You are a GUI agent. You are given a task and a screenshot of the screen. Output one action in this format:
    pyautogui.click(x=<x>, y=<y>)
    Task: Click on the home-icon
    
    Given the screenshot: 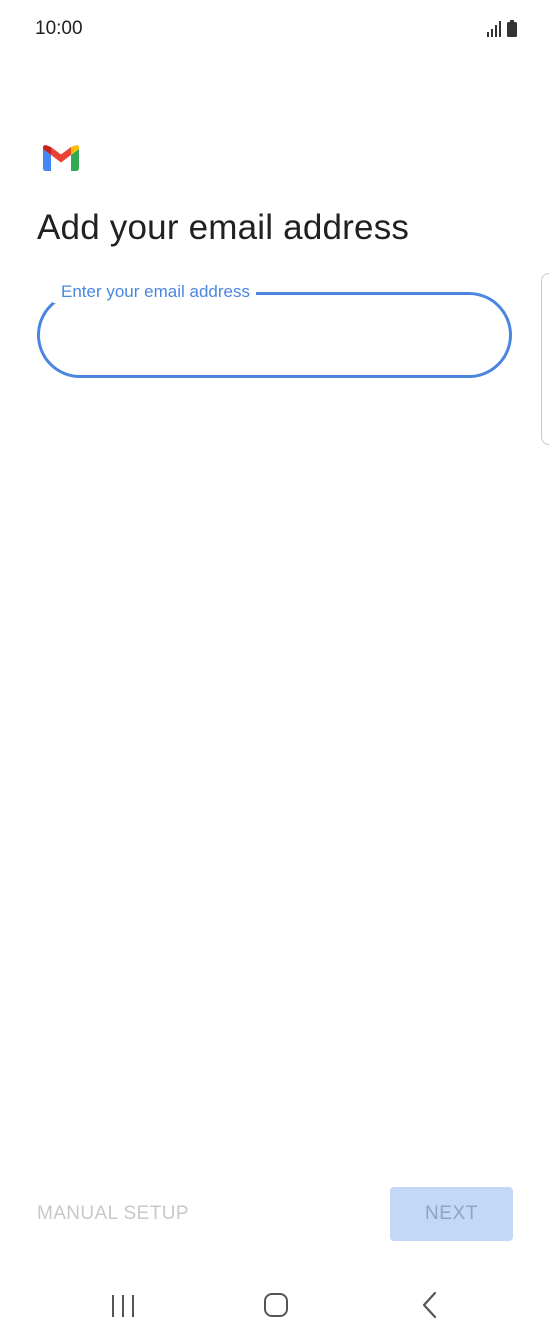 What is the action you would take?
    pyautogui.click(x=276, y=1305)
    